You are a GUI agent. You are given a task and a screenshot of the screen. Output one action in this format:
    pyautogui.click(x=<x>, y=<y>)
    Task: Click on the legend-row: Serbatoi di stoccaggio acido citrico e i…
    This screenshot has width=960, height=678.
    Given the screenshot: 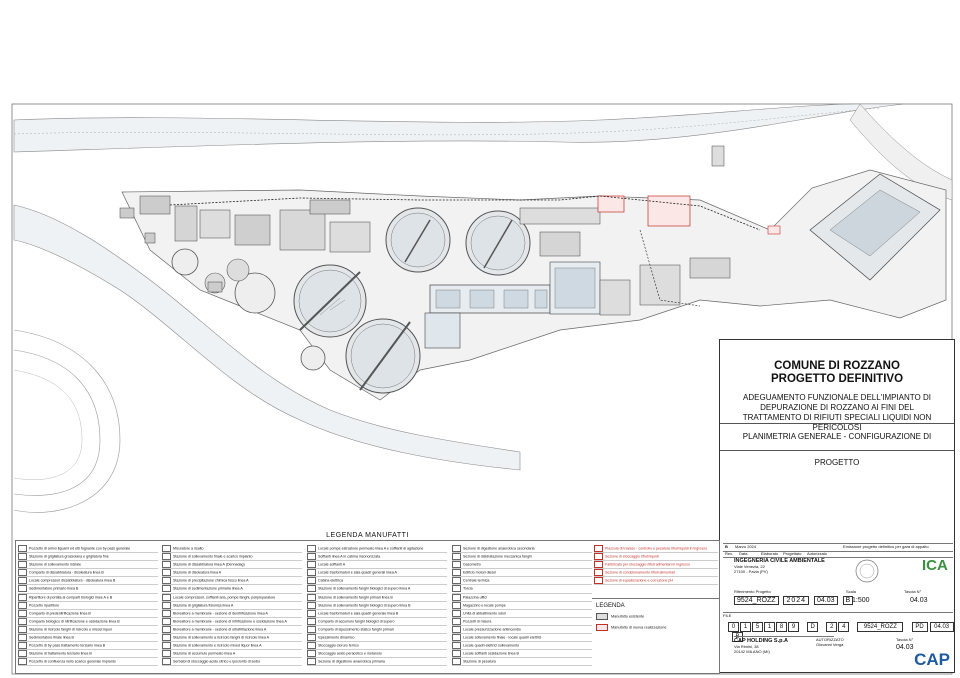 What is the action you would take?
    pyautogui.click(x=232, y=662)
    